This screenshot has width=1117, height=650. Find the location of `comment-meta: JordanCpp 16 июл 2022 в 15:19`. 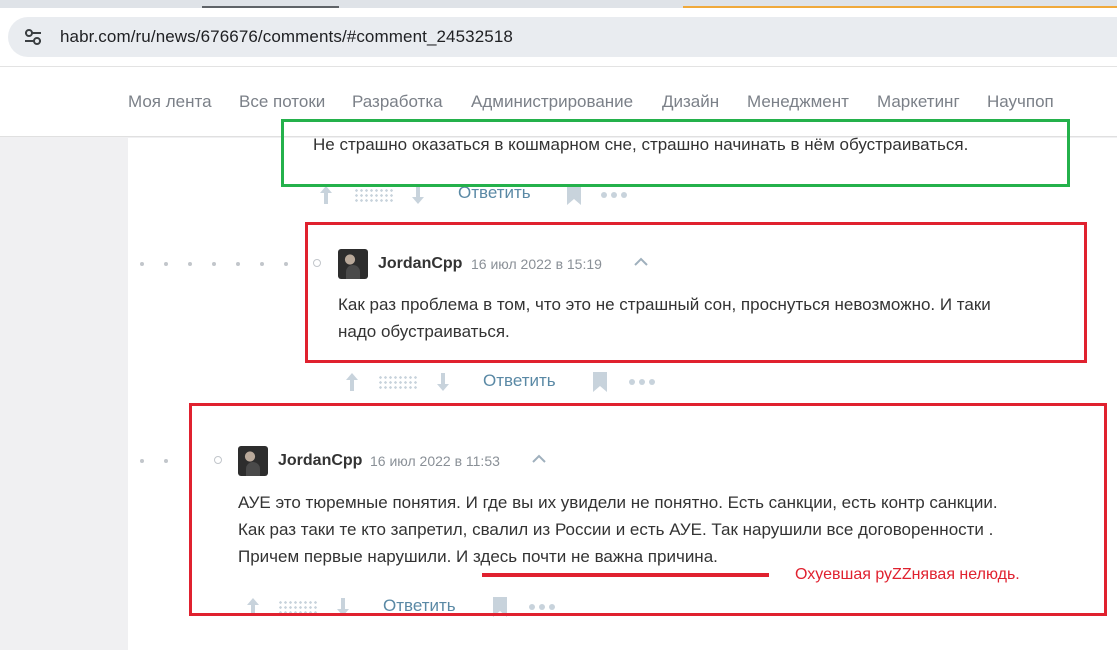

comment-meta: JordanCpp 16 июл 2022 в 15:19 is located at coordinates (498, 264).